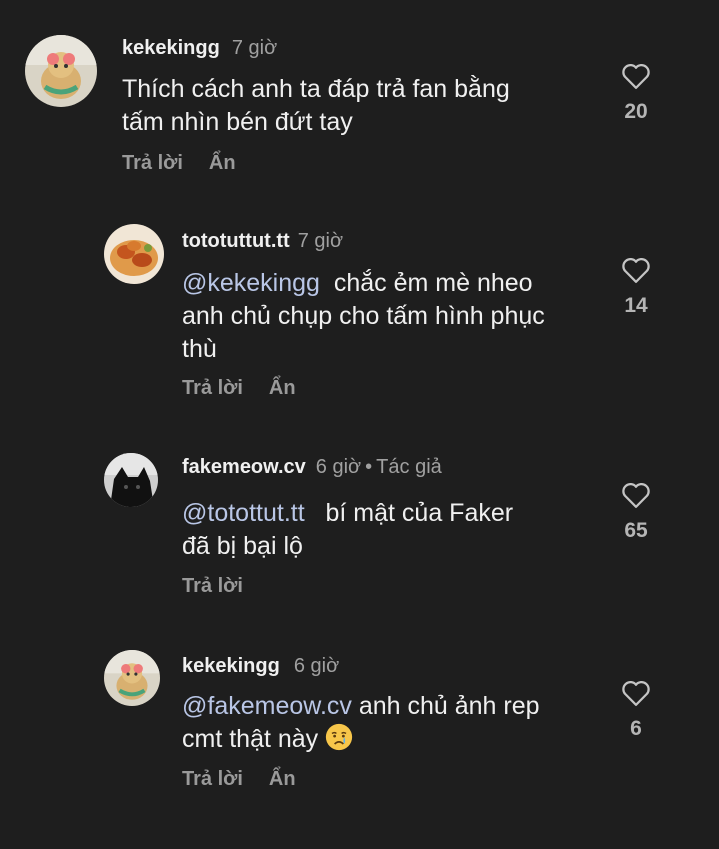 This screenshot has width=719, height=849. I want to click on comment-text-line: @kekekingg chắc ẻm mè nheo, so click(363, 283).